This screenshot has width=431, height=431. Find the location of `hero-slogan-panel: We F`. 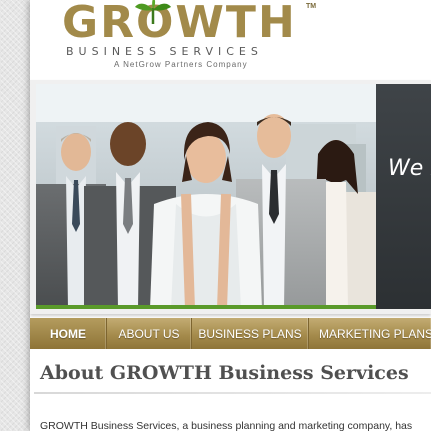

hero-slogan-panel: We F is located at coordinates (403, 196).